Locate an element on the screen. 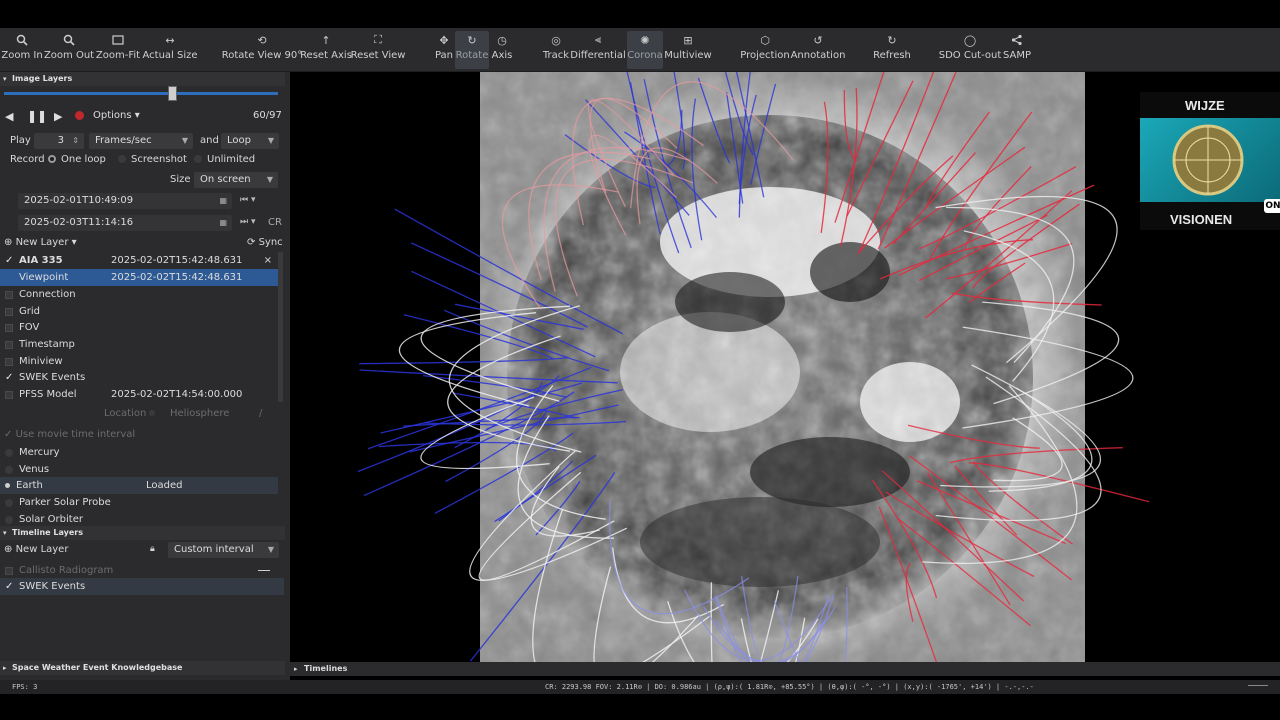  play-label: Play is located at coordinates (20, 140).